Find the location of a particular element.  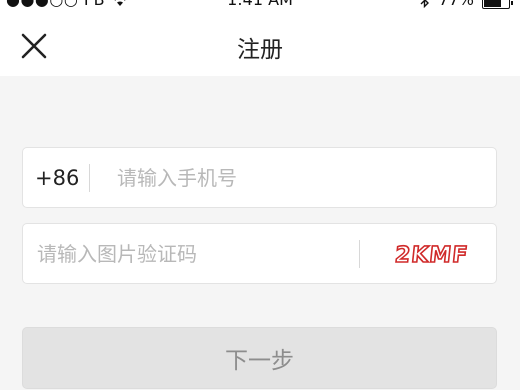

battery-icon is located at coordinates (497, 4).